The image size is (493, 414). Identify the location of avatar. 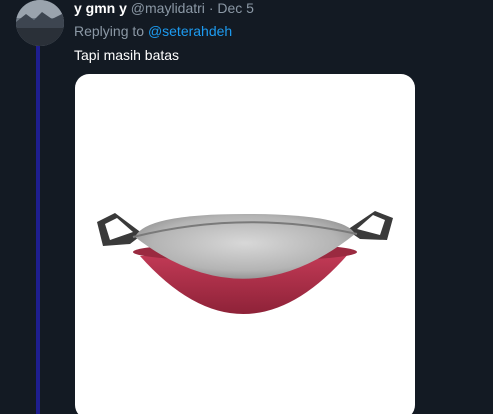
(40, 23).